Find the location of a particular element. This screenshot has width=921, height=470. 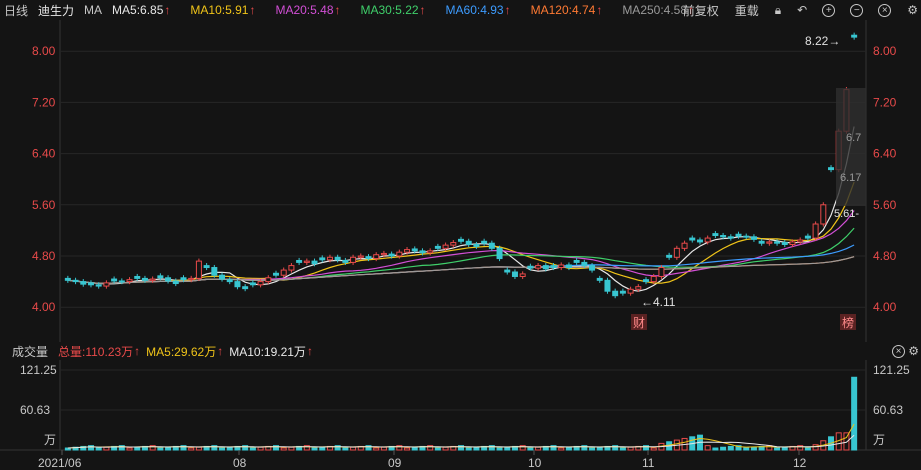

zoom-out-icon: − is located at coordinates (857, 10).